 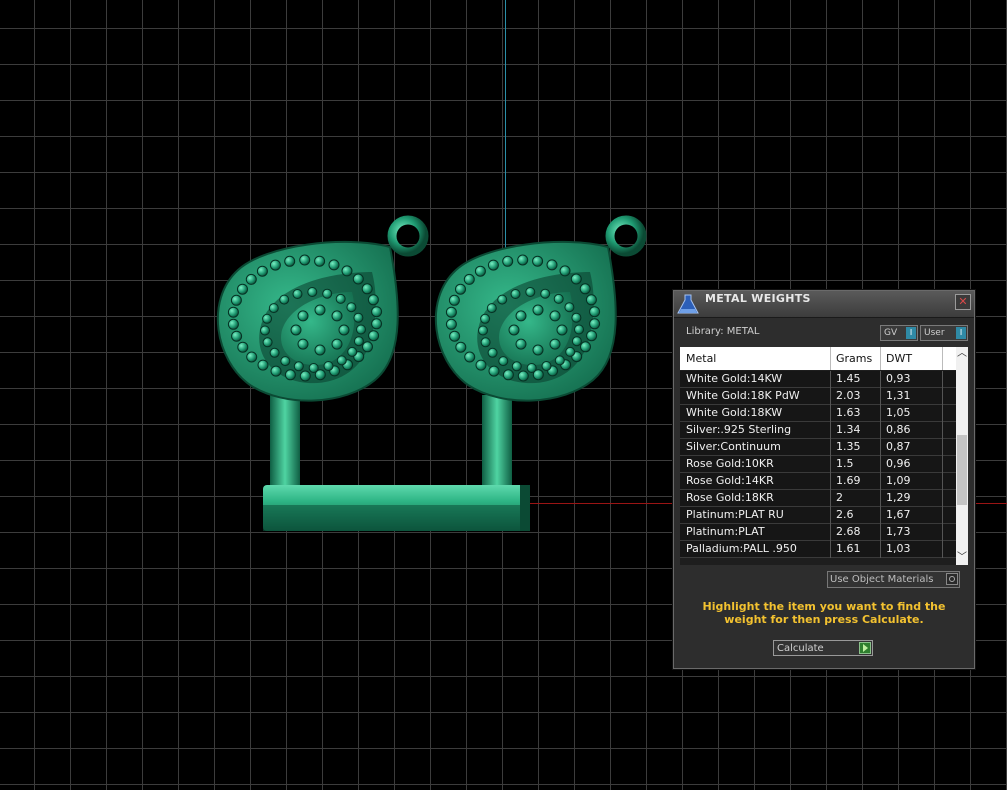 What do you see at coordinates (758, 298) in the screenshot?
I see `panel-title: METAL WEIGHTS` at bounding box center [758, 298].